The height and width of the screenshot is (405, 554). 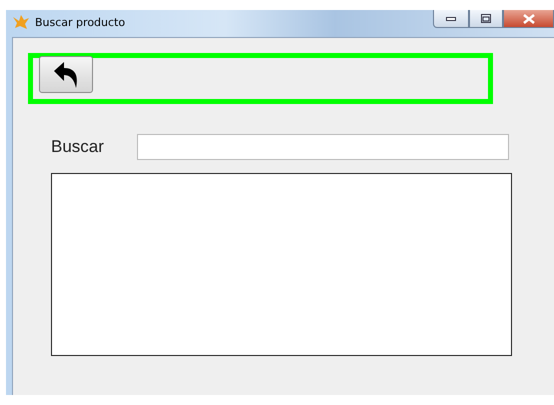 I want to click on maximize-button, so click(x=486, y=19).